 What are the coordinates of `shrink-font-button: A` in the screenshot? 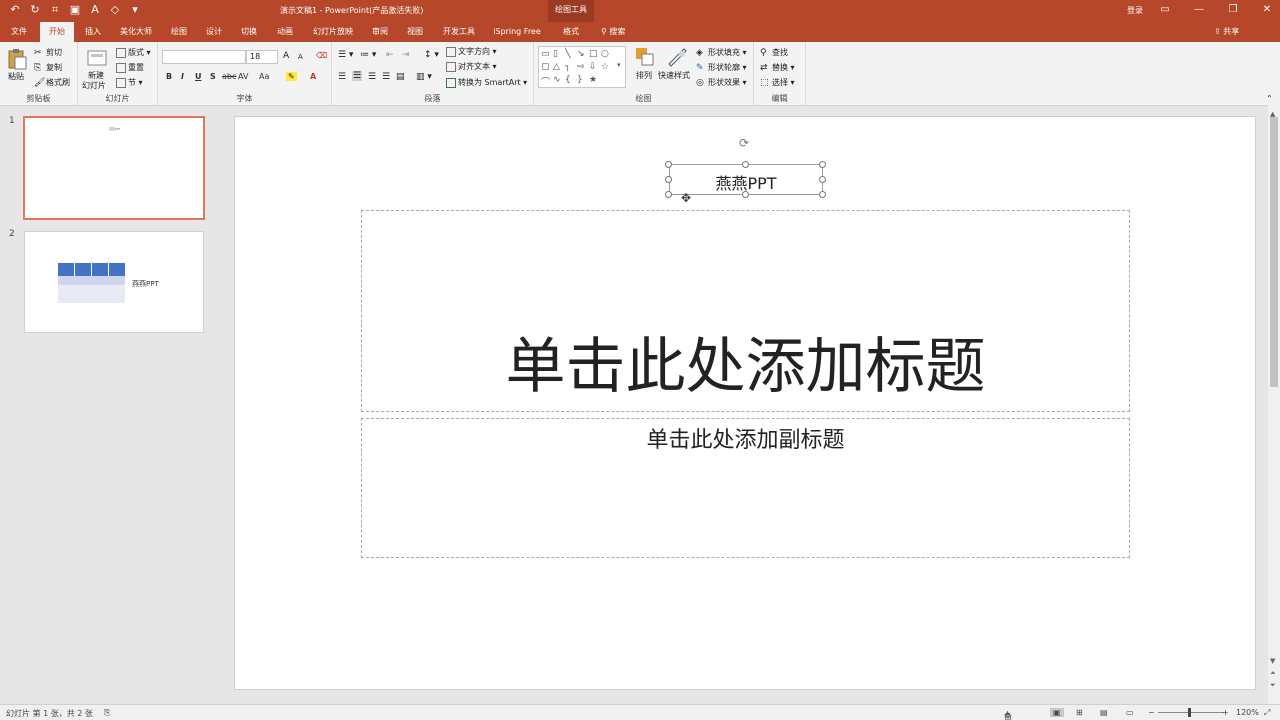 It's located at (300, 57).